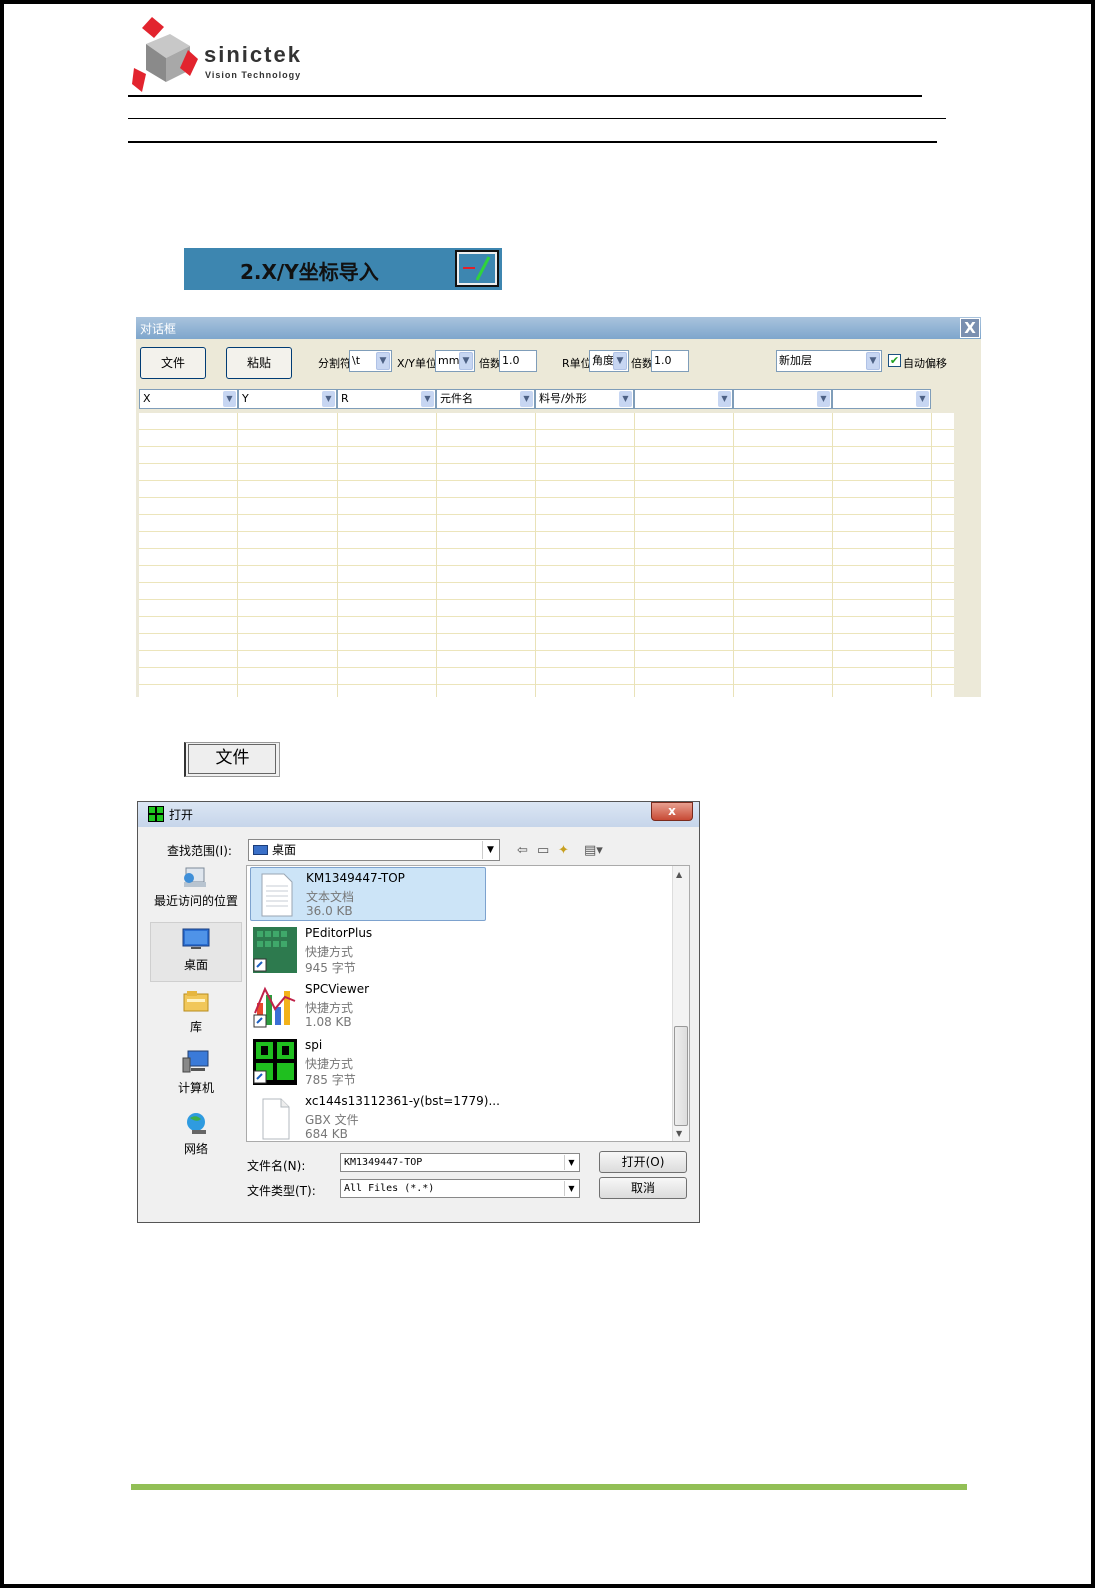  I want to click on column-label: 元件名, so click(456, 398).